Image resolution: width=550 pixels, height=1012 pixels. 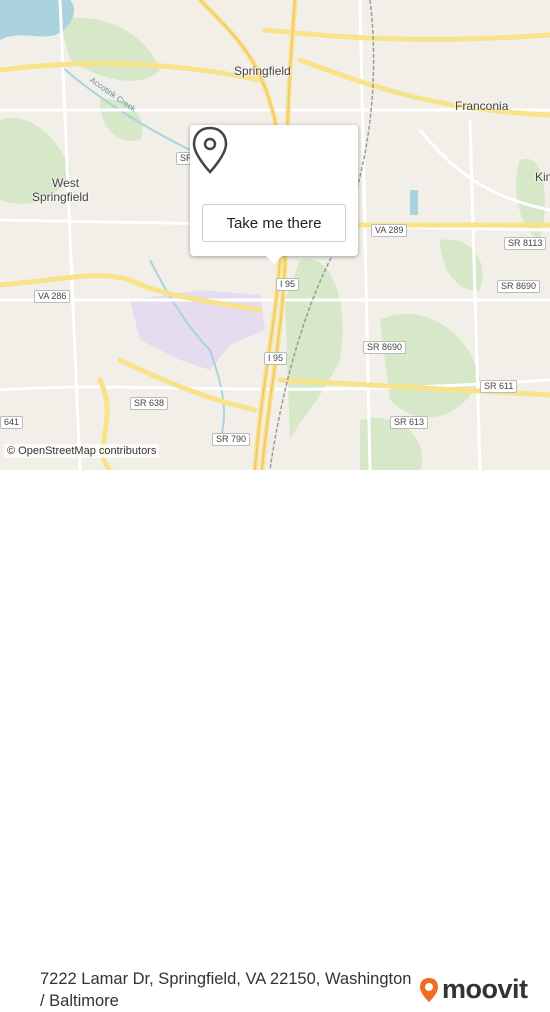 I want to click on map-pin-icon, so click(x=210, y=150).